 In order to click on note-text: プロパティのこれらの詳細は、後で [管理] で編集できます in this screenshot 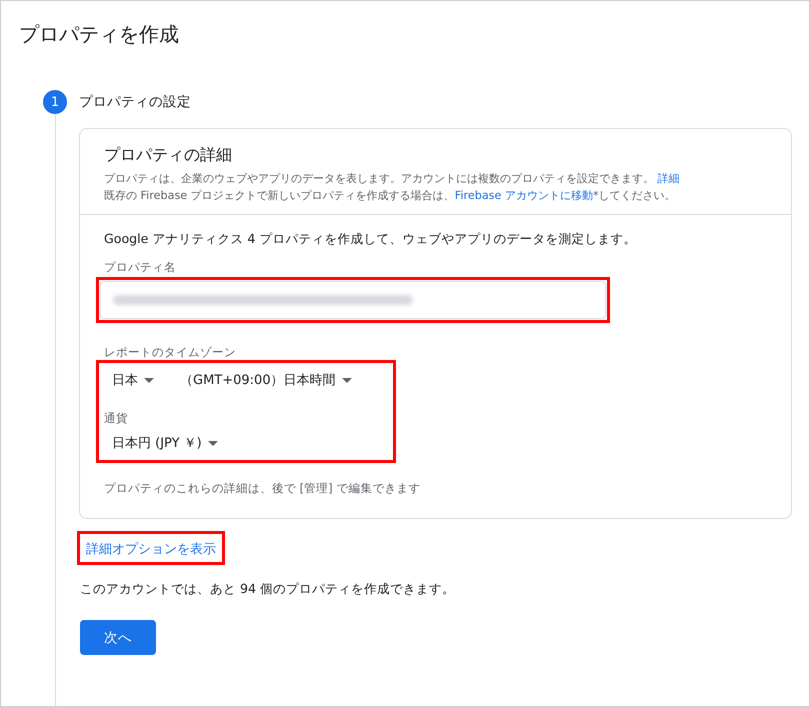, I will do `click(263, 488)`.